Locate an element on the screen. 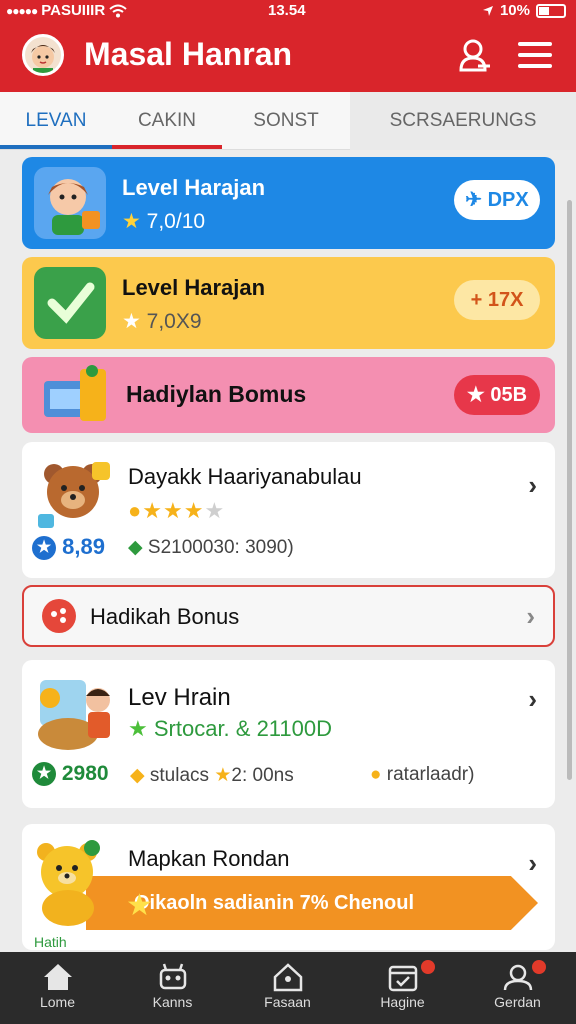  points-value: 8,89 is located at coordinates (83, 546).